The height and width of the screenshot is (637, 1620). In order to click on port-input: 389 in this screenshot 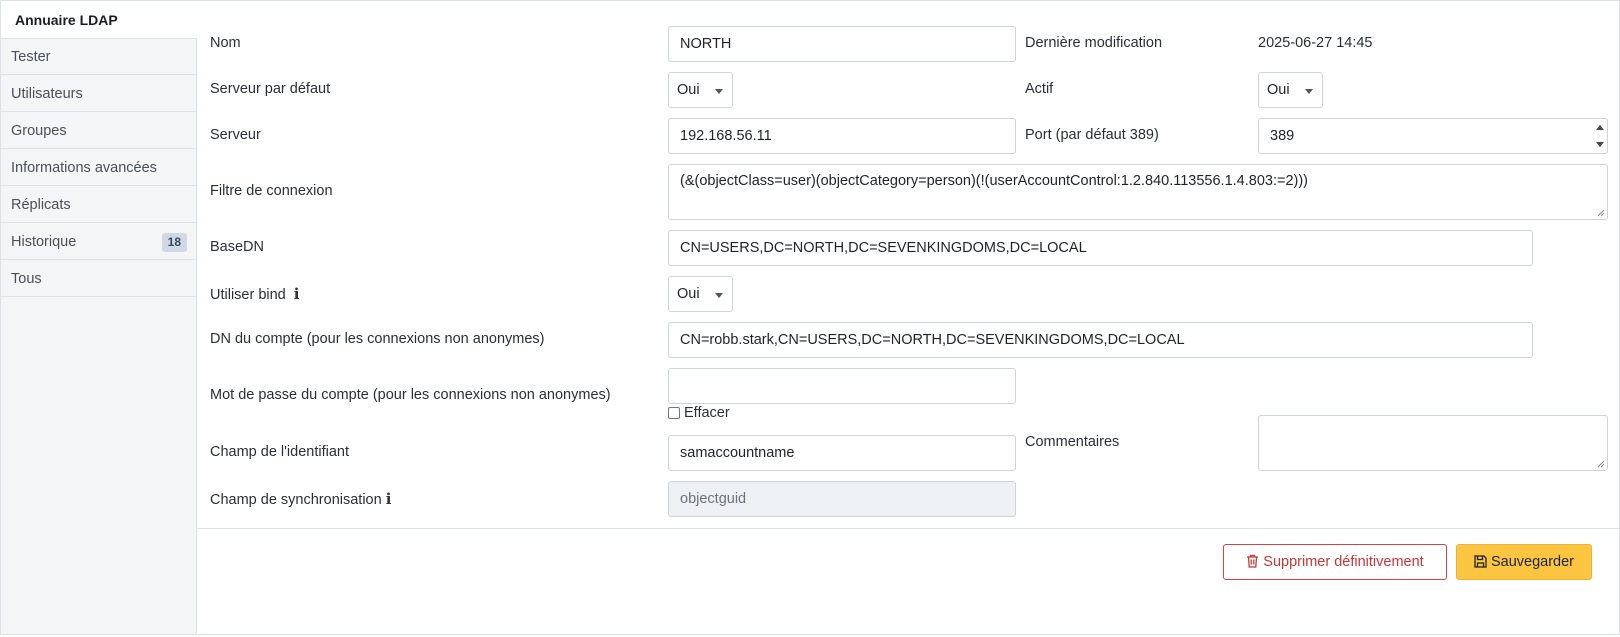, I will do `click(1433, 136)`.